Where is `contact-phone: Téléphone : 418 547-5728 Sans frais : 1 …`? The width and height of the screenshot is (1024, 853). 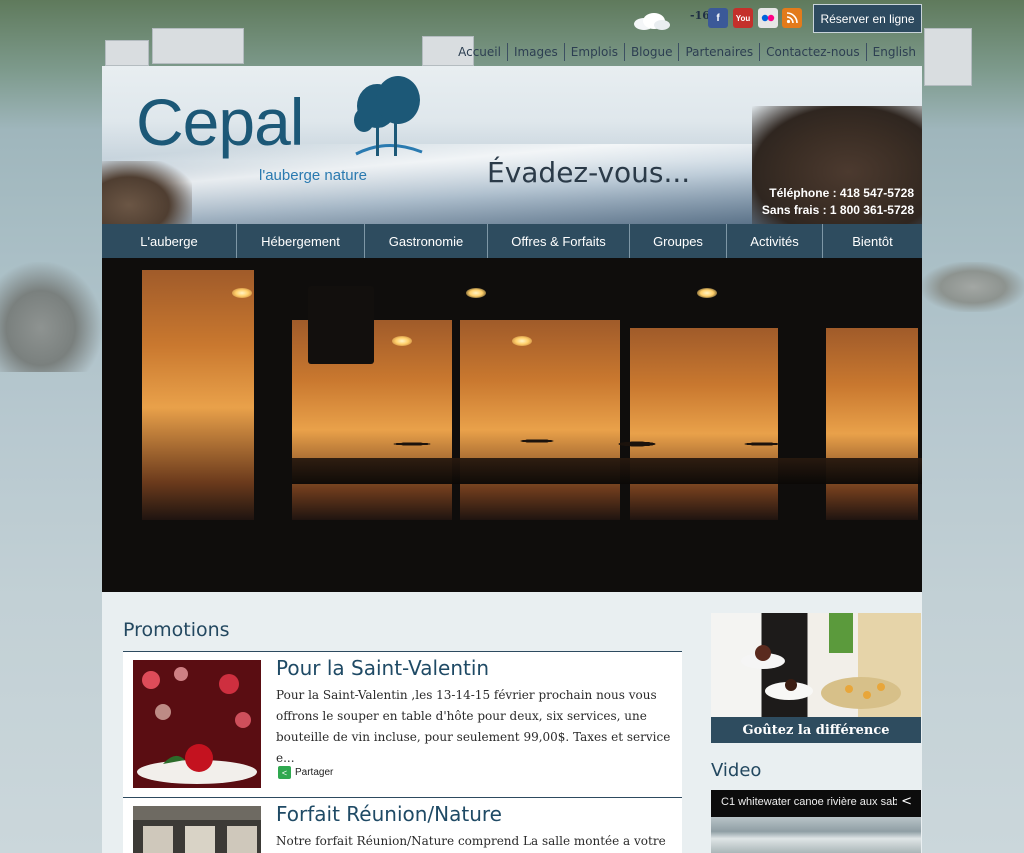 contact-phone: Téléphone : 418 547-5728 Sans frais : 1 … is located at coordinates (838, 202).